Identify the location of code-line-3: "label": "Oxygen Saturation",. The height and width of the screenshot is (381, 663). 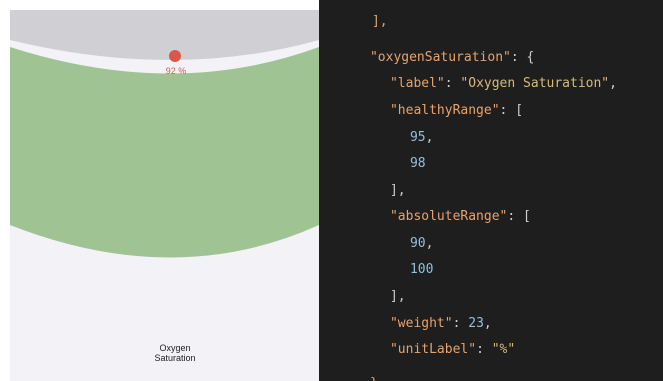
(480, 72).